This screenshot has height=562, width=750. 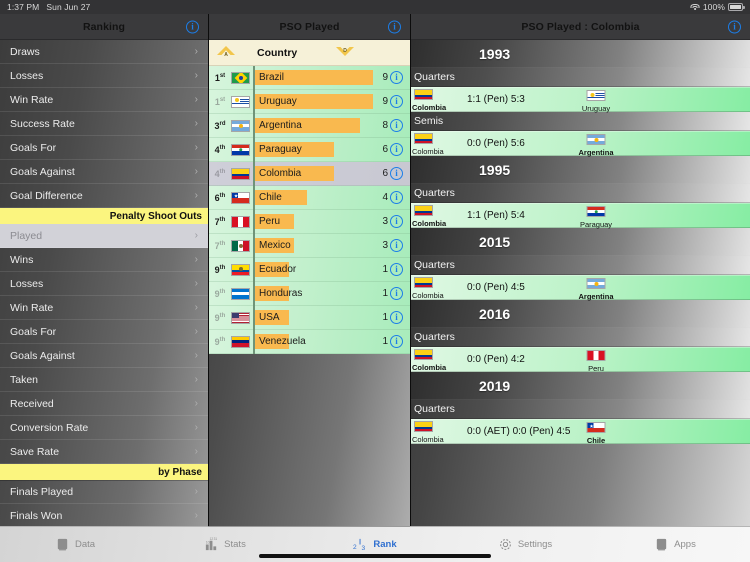 I want to click on match-row: Colombia 1:1 (Pen) 5:4 Paraguay, so click(x=580, y=216).